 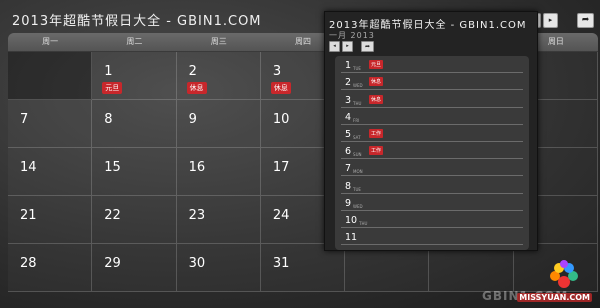 What do you see at coordinates (197, 263) in the screenshot?
I see `day-number: 30` at bounding box center [197, 263].